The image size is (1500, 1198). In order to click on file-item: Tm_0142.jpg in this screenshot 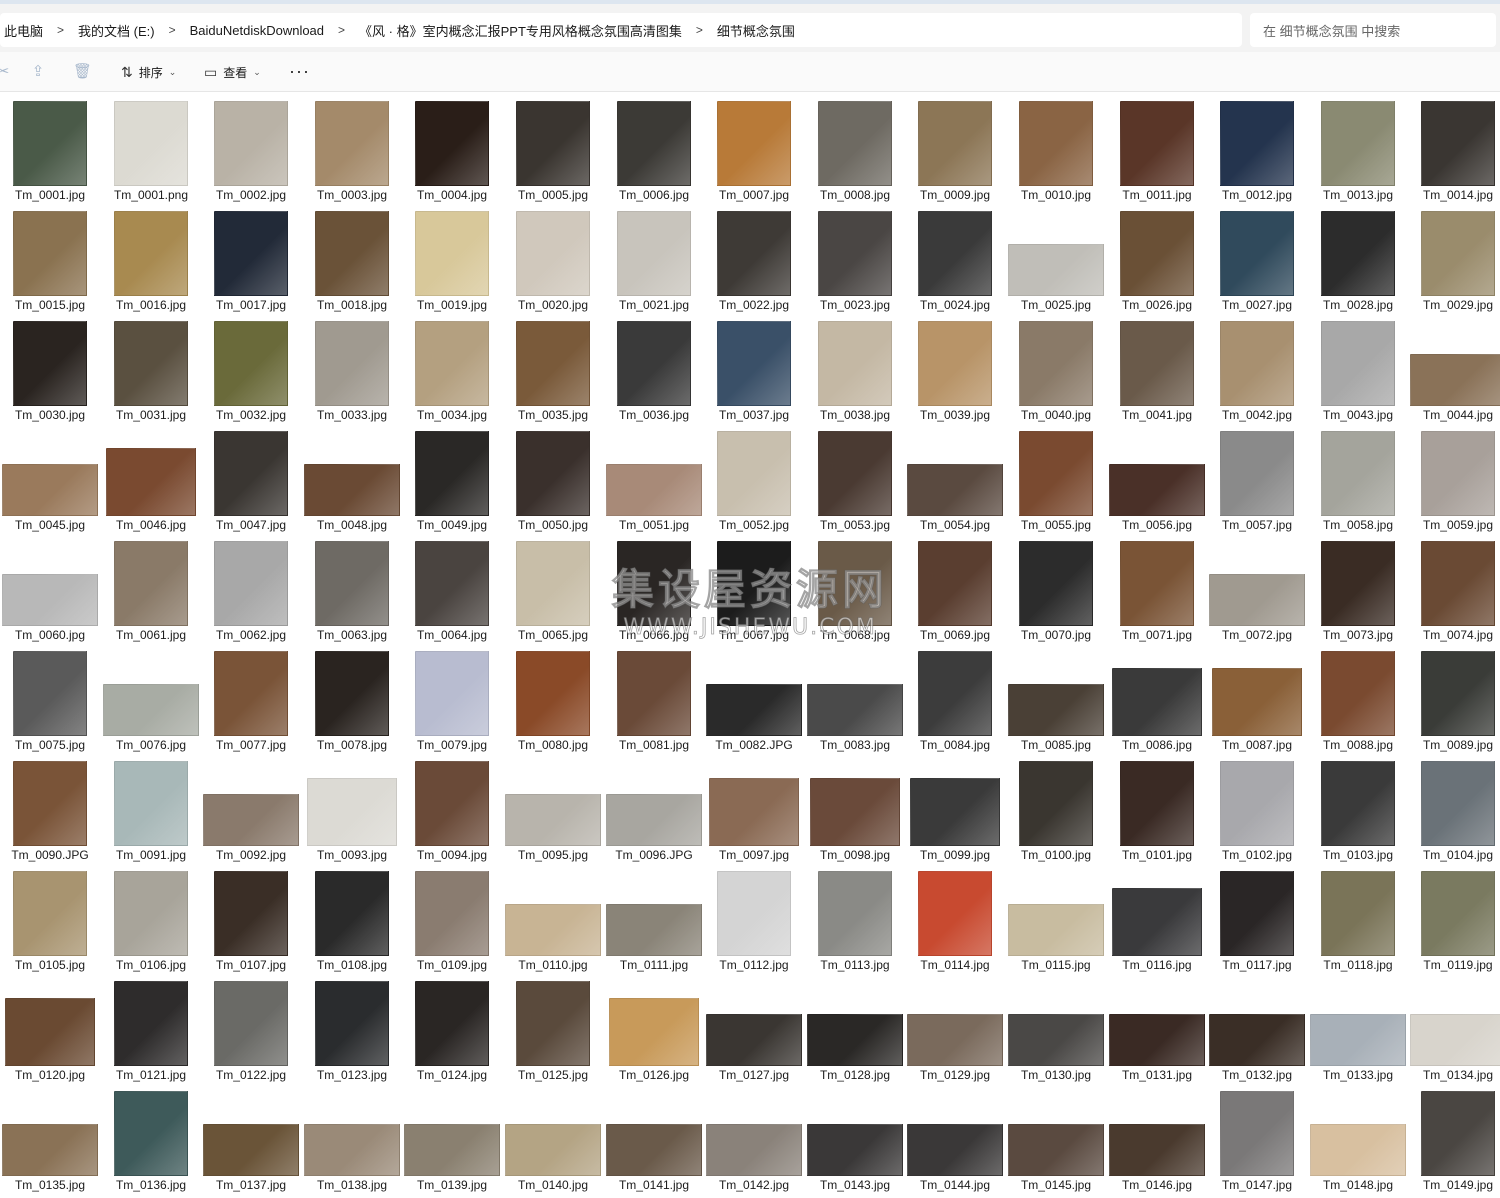, I will do `click(754, 1139)`.